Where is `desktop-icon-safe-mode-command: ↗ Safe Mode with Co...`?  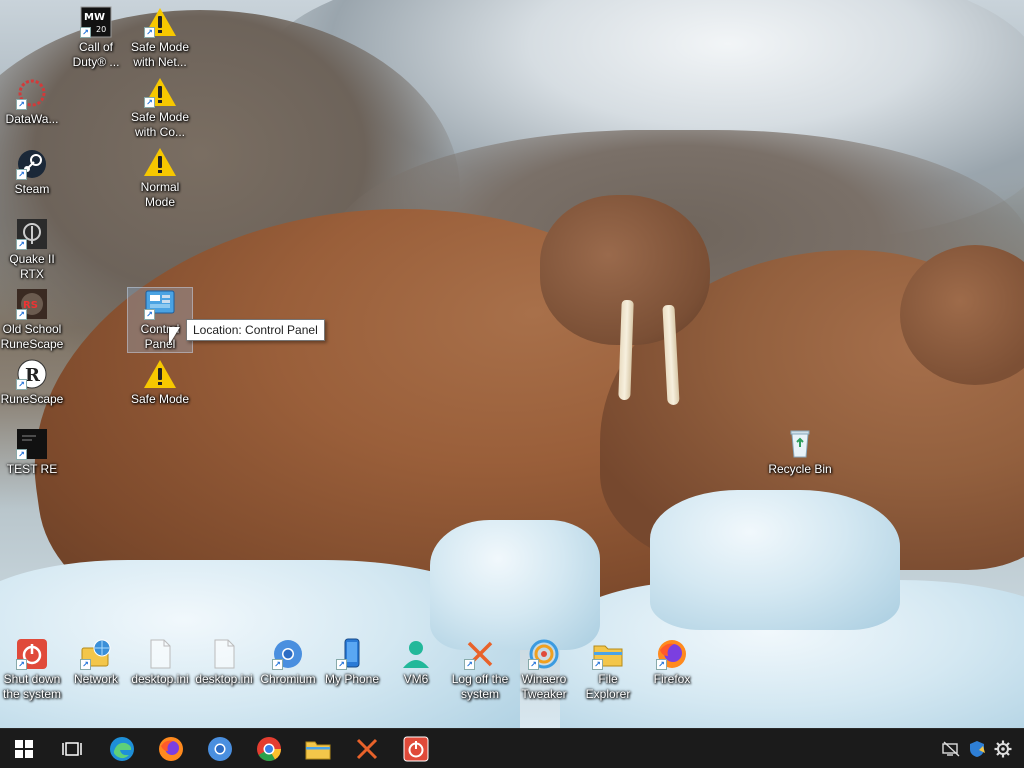
desktop-icon-safe-mode-command: ↗ Safe Mode with Co... is located at coordinates (160, 108).